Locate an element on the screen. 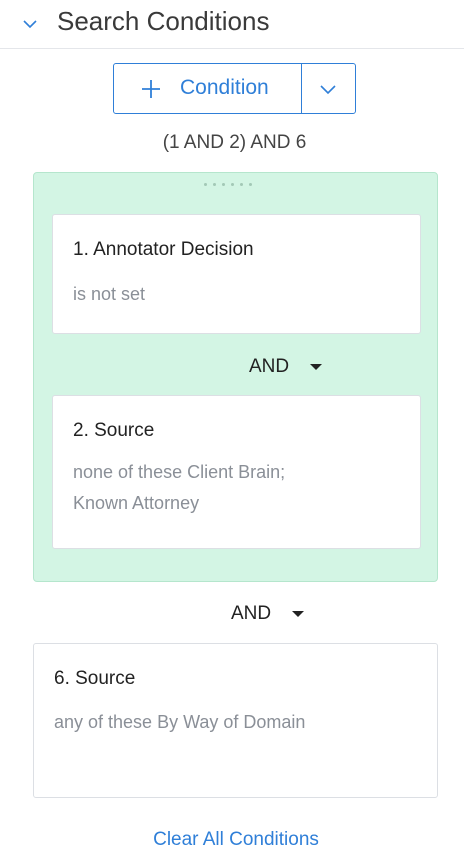 Image resolution: width=464 pixels, height=866 pixels. add-condition-split-button: Condition is located at coordinates (234, 88).